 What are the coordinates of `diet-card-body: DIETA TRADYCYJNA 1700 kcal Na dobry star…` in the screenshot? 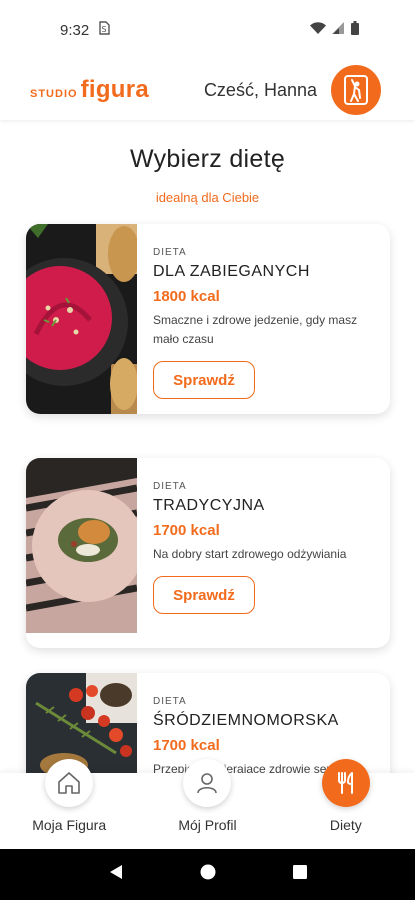 It's located at (263, 553).